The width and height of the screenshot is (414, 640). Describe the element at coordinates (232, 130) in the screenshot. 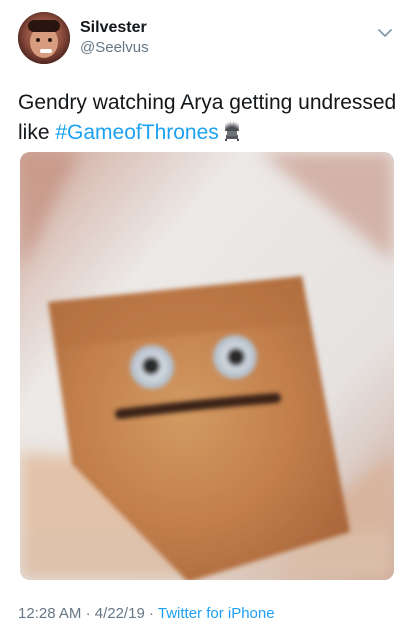

I see `throne-icon` at that location.